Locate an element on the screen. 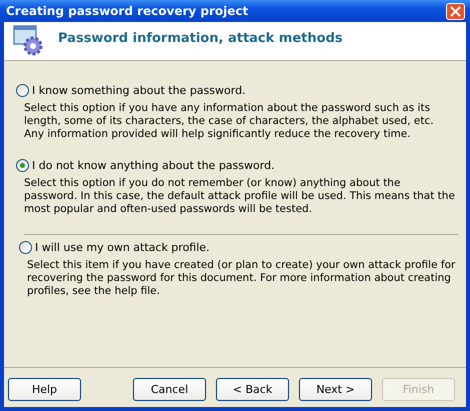  back-button: < Back is located at coordinates (252, 389).